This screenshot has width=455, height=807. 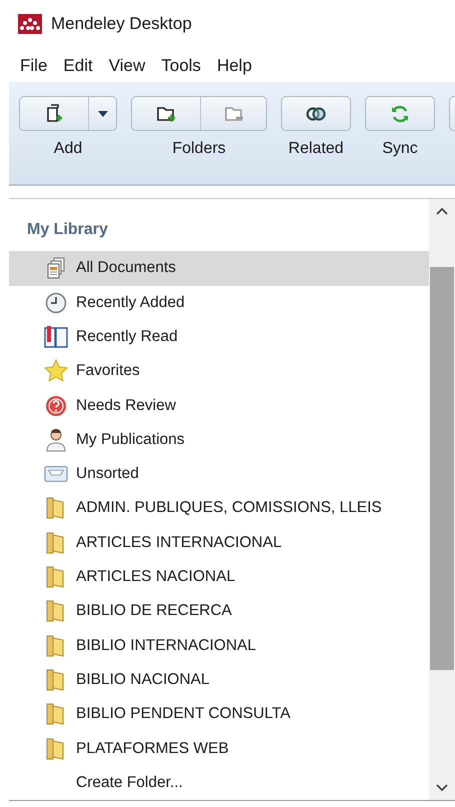 What do you see at coordinates (56, 440) in the screenshot?
I see `person-icon` at bounding box center [56, 440].